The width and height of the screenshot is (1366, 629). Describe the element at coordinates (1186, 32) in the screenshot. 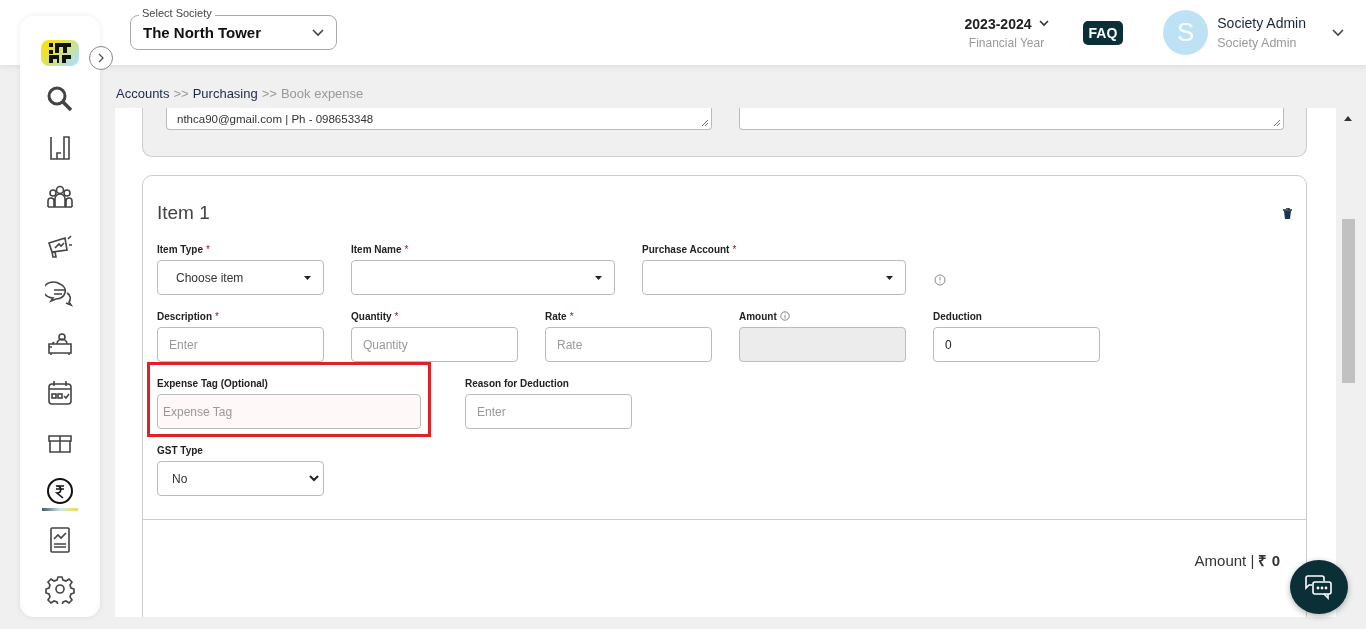

I see `avatar: S` at that location.